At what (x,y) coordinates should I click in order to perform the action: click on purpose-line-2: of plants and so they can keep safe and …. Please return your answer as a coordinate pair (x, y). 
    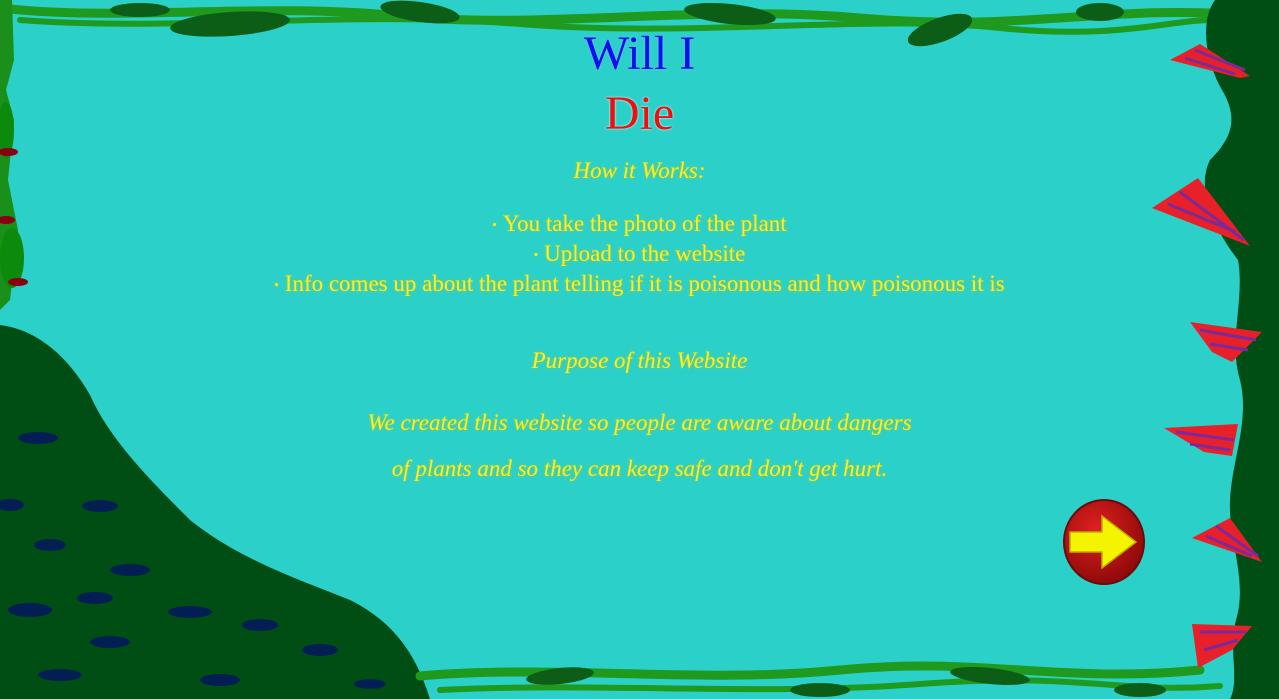
    Looking at the image, I should click on (639, 468).